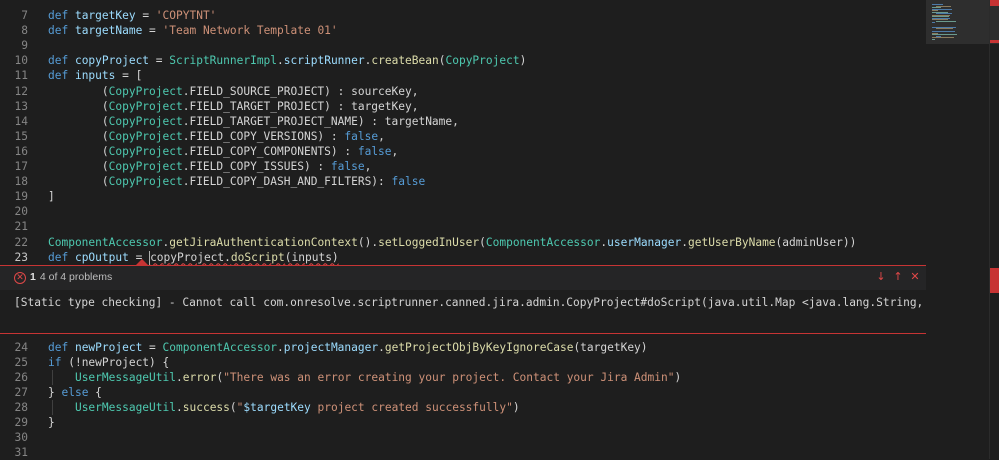 The image size is (999, 460). What do you see at coordinates (108, 347) in the screenshot?
I see `code-token: newProject` at bounding box center [108, 347].